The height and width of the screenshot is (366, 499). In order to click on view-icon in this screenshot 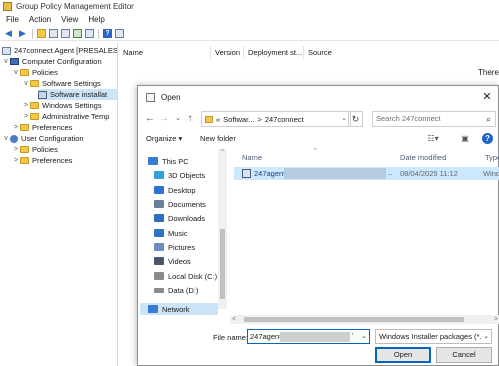, I will do `click(119, 33)`.